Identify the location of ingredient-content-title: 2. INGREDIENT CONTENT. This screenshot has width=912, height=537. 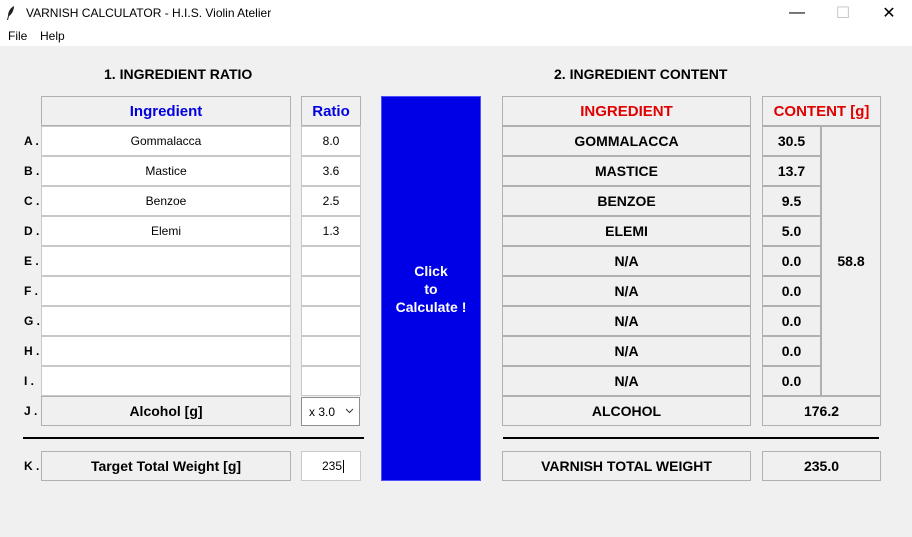
(641, 74).